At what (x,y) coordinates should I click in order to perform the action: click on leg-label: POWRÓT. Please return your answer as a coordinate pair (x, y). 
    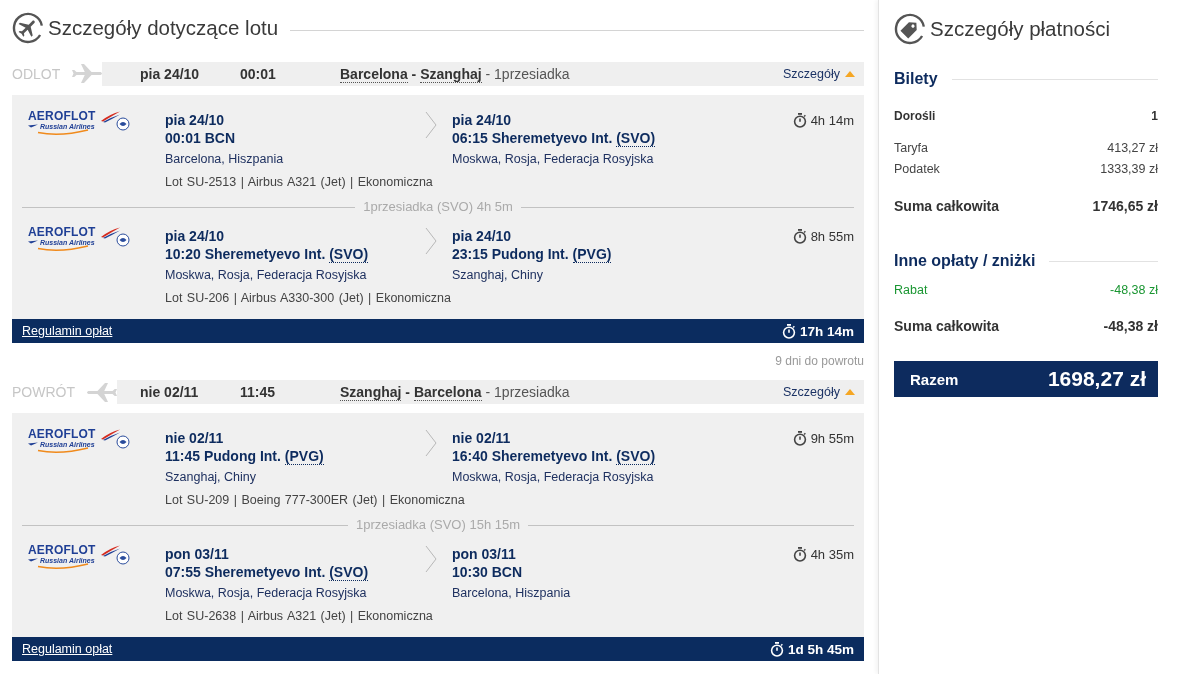
    Looking at the image, I should click on (43, 392).